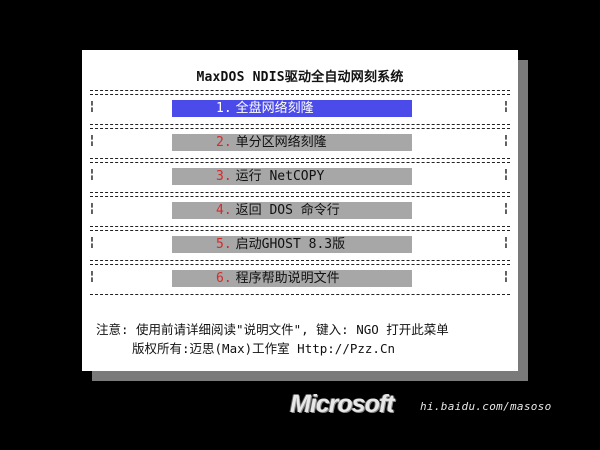  I want to click on menu-item-label: 返回 DOS 命令行, so click(287, 210).